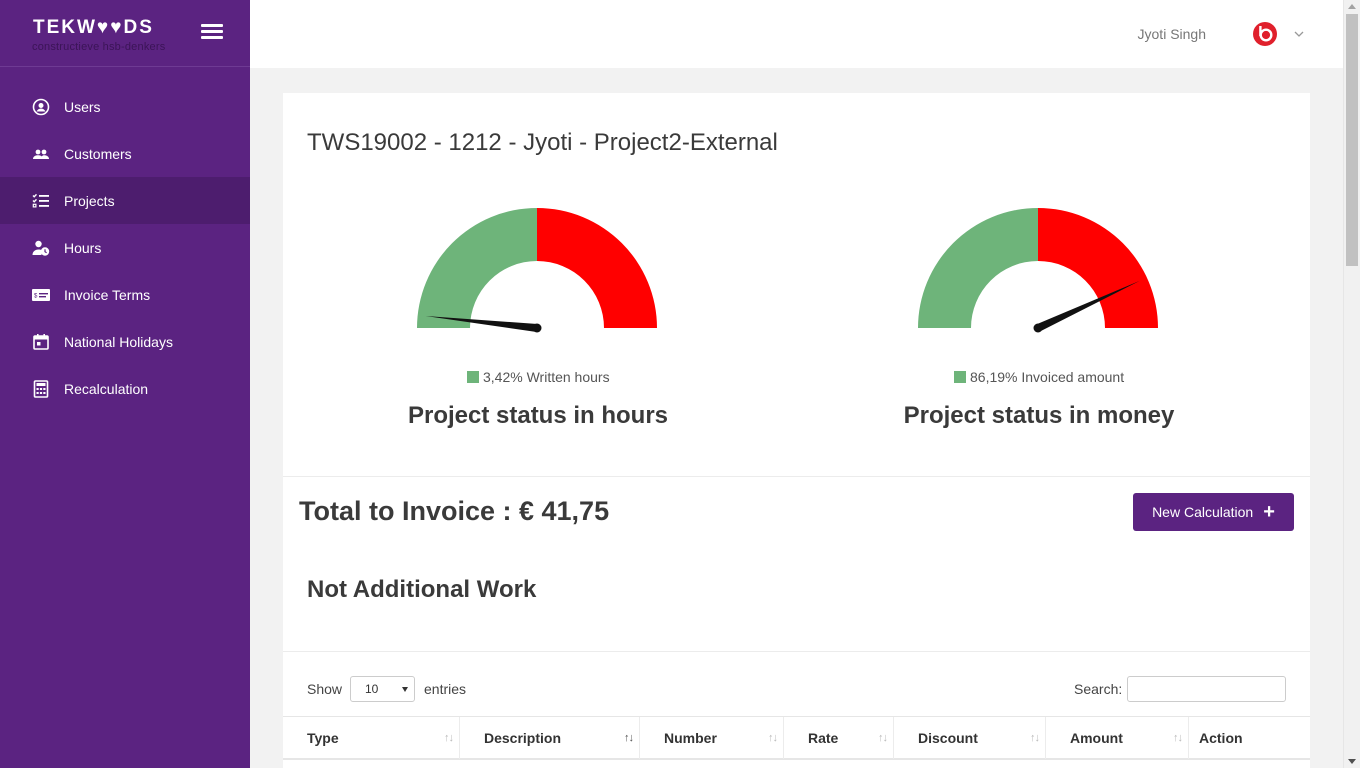  Describe the element at coordinates (1352, 140) in the screenshot. I see `scroll-thumb` at that location.